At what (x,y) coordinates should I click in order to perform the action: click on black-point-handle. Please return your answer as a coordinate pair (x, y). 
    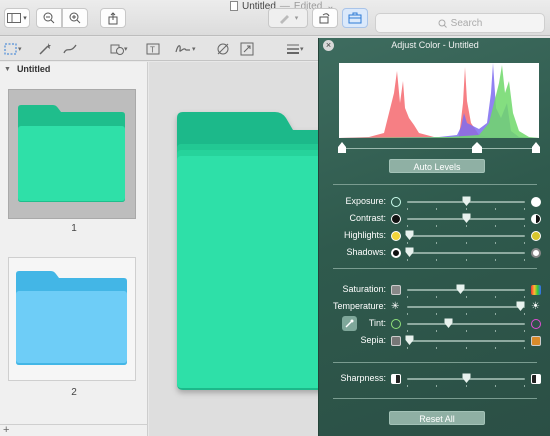
    Looking at the image, I should click on (342, 148).